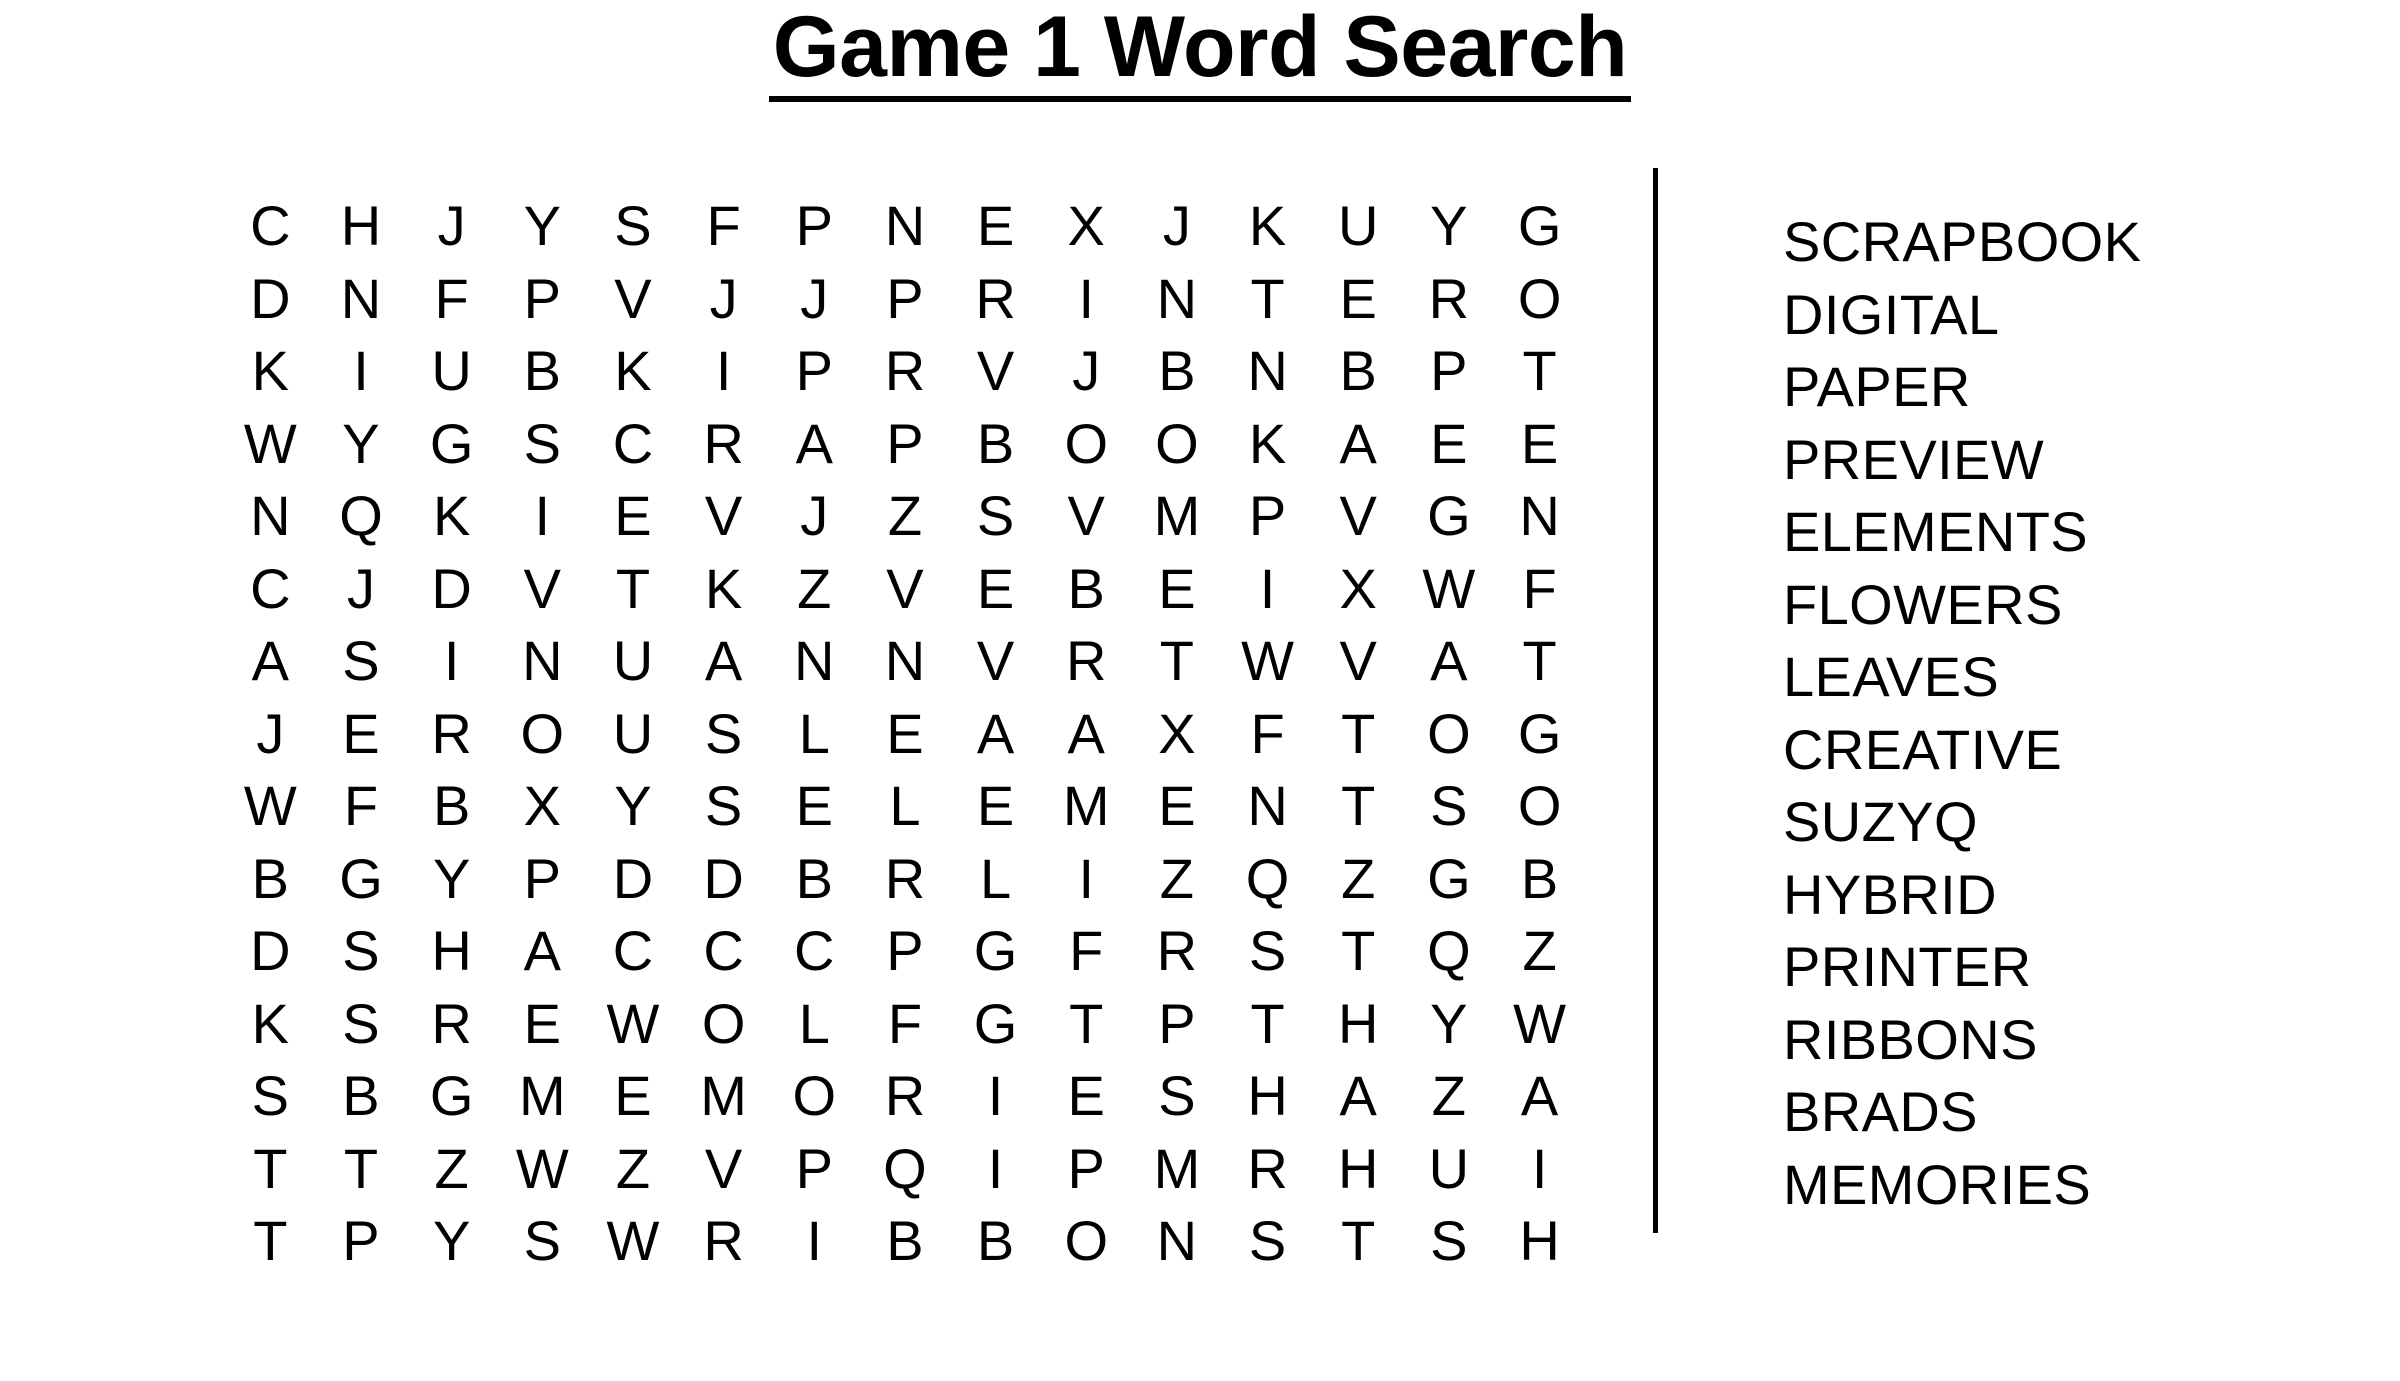 This screenshot has height=1381, width=2400. Describe the element at coordinates (1962, 1185) in the screenshot. I see `word-list-item: MEMORIES` at that location.